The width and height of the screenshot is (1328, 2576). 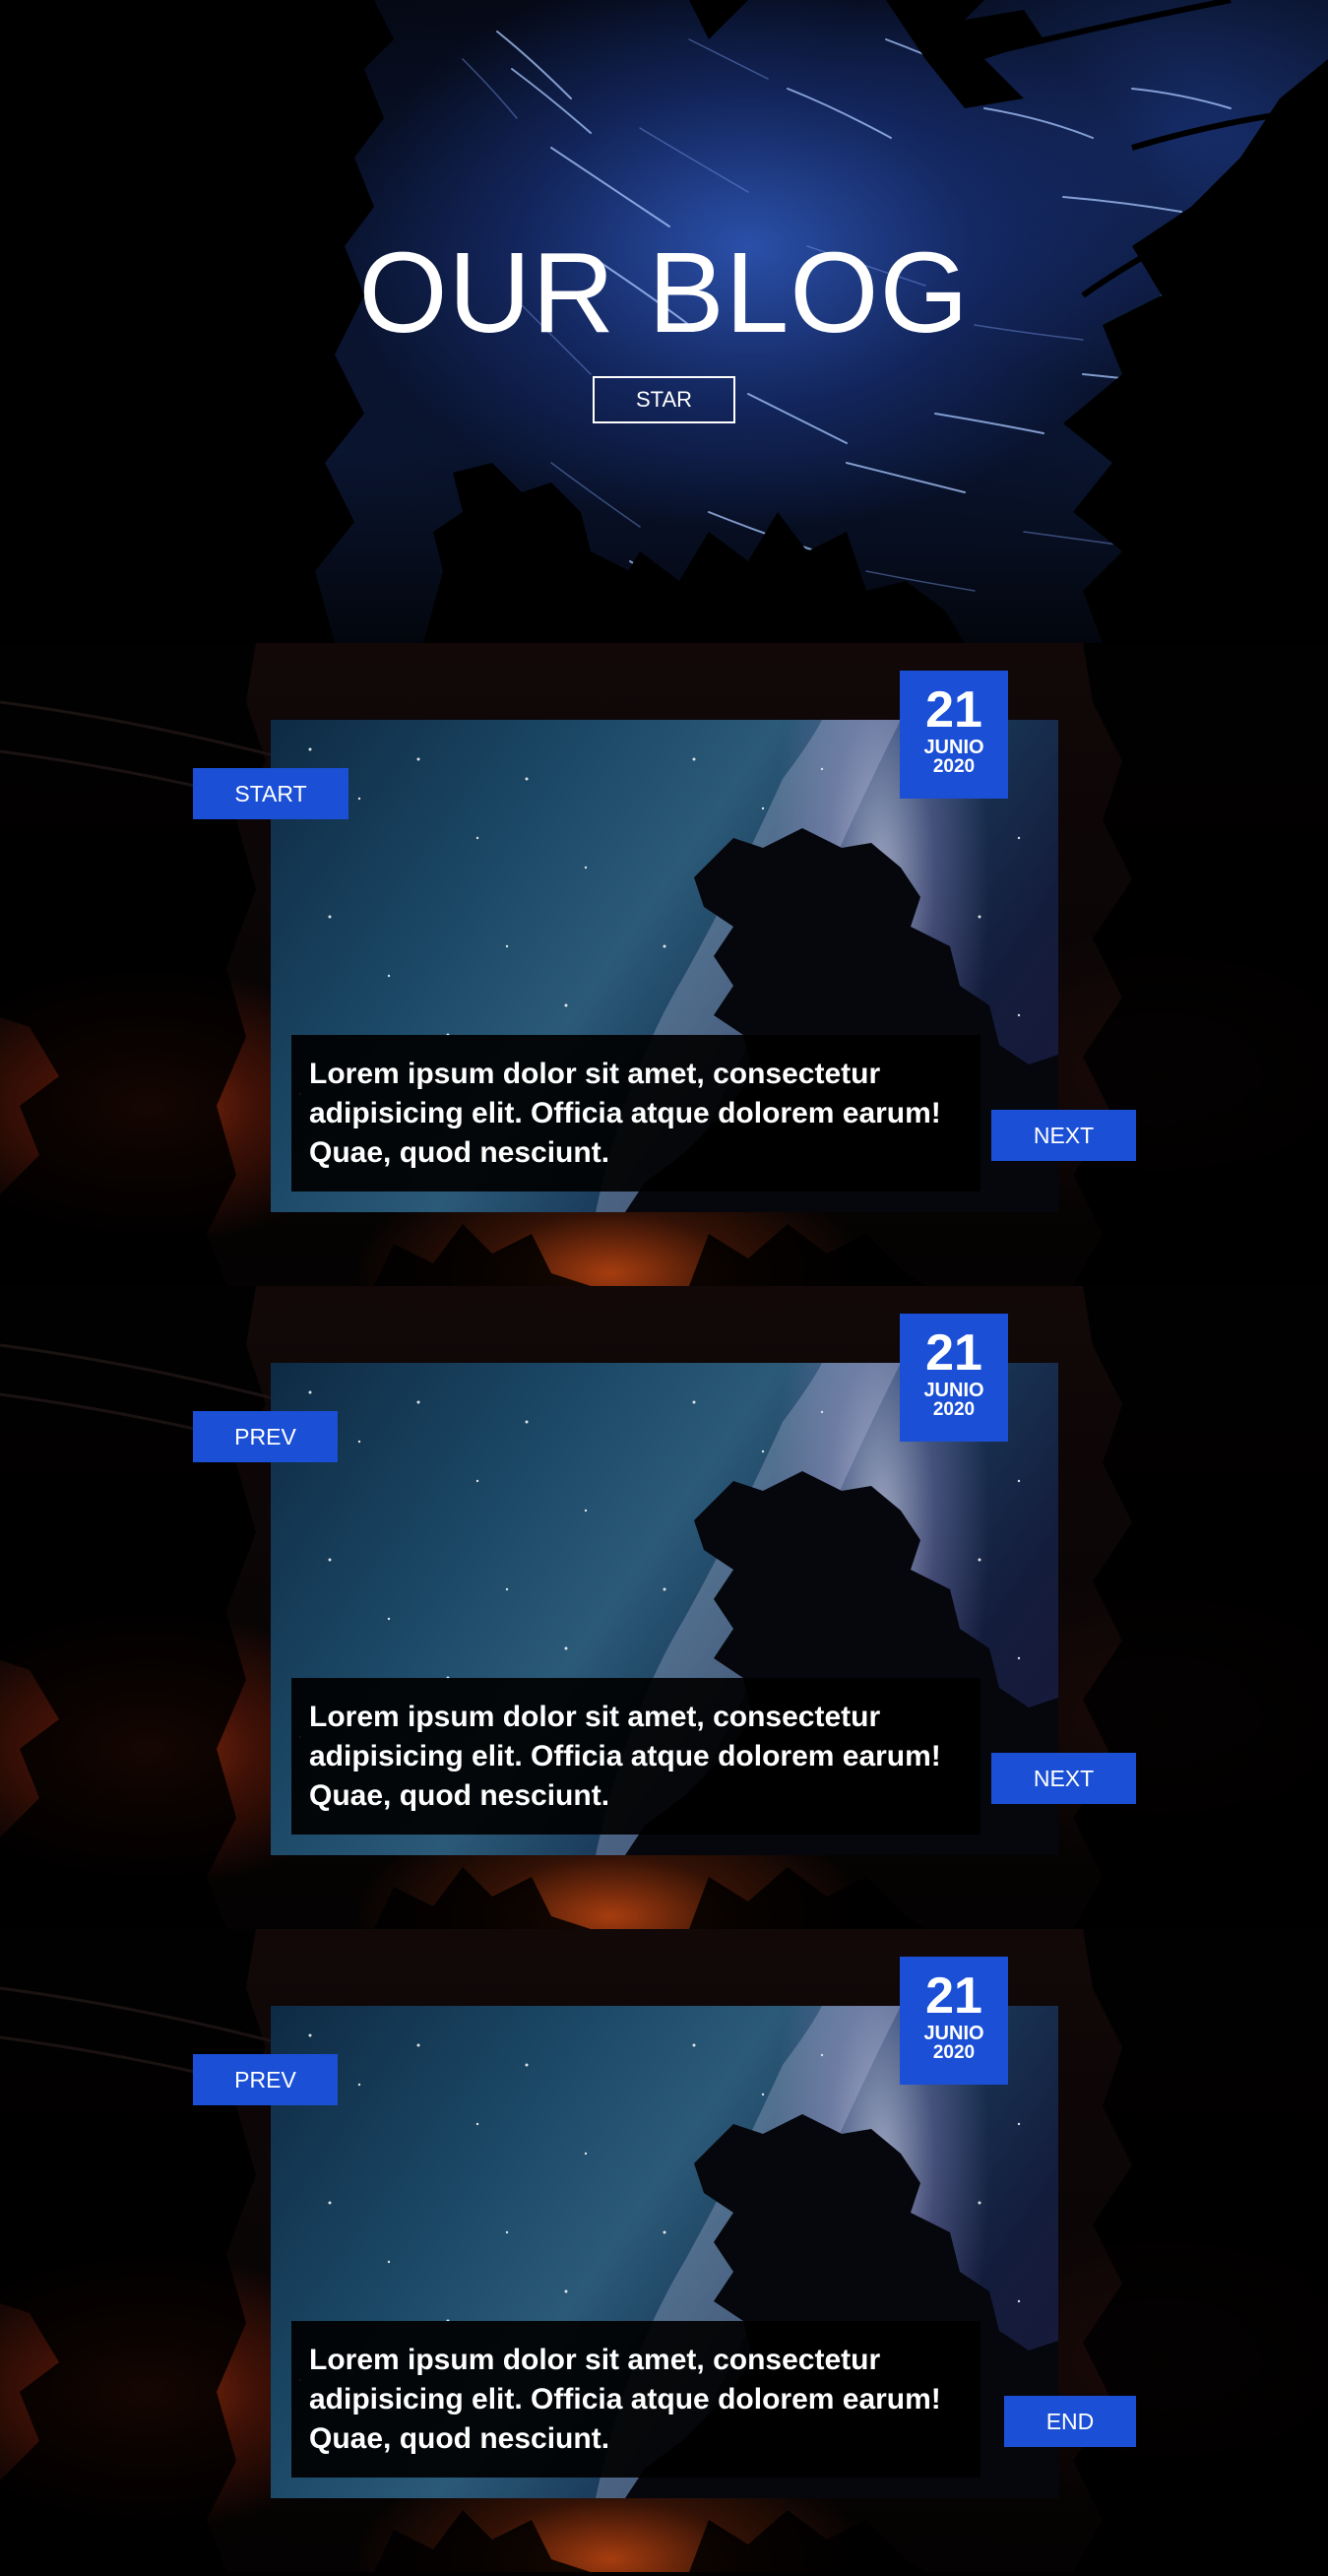 I want to click on start-button: START, so click(x=270, y=793).